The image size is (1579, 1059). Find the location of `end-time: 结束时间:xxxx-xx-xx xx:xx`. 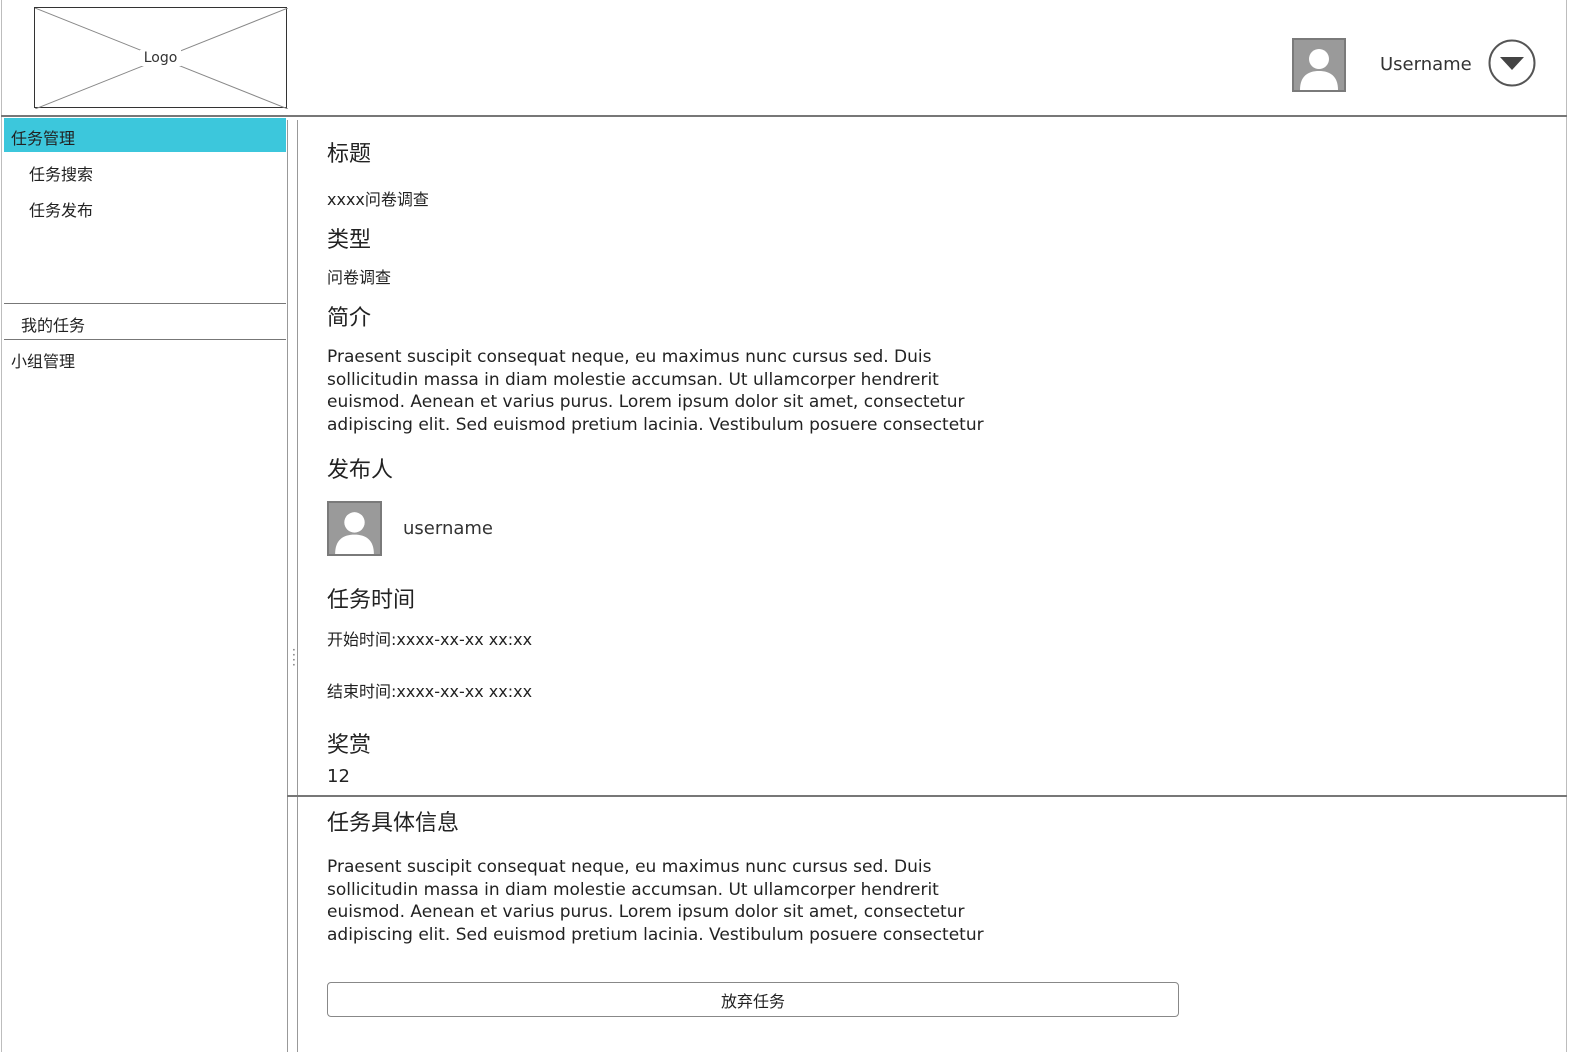

end-time: 结束时间:xxxx-xx-xx xx:xx is located at coordinates (430, 691).